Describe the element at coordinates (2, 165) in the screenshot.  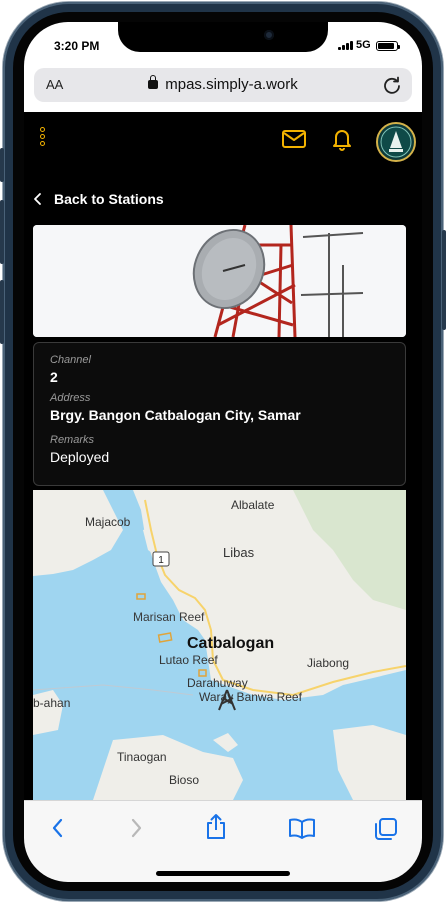
I see `silent-switch` at that location.